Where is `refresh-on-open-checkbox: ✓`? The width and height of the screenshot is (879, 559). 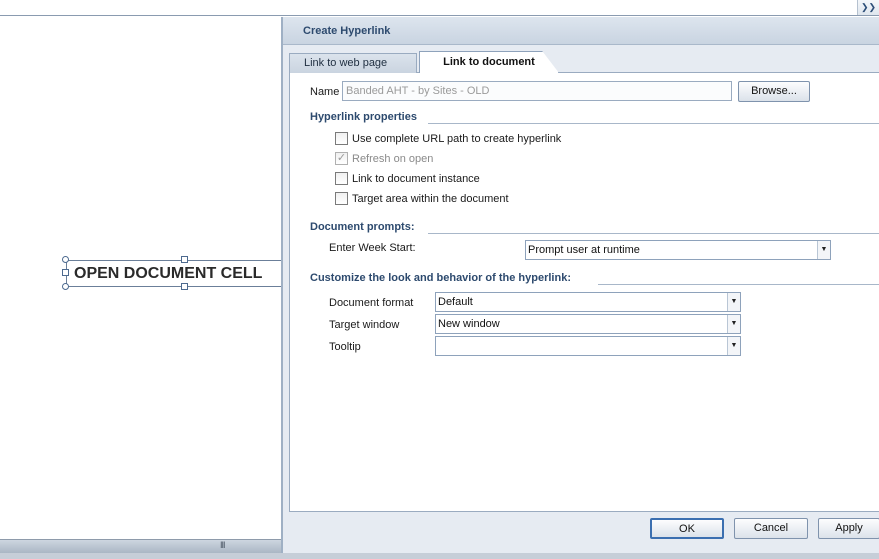 refresh-on-open-checkbox: ✓ is located at coordinates (341, 158).